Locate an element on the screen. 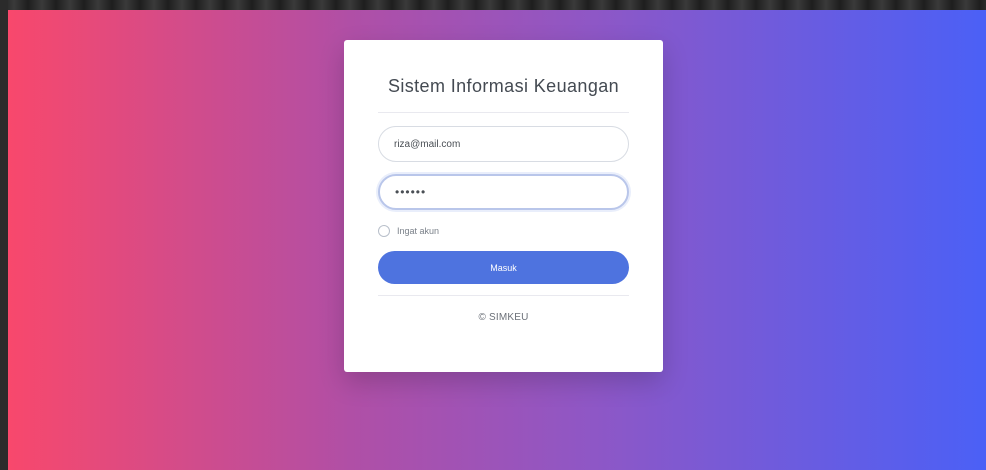 The image size is (986, 470). remember-label: Ingat akun is located at coordinates (418, 231).